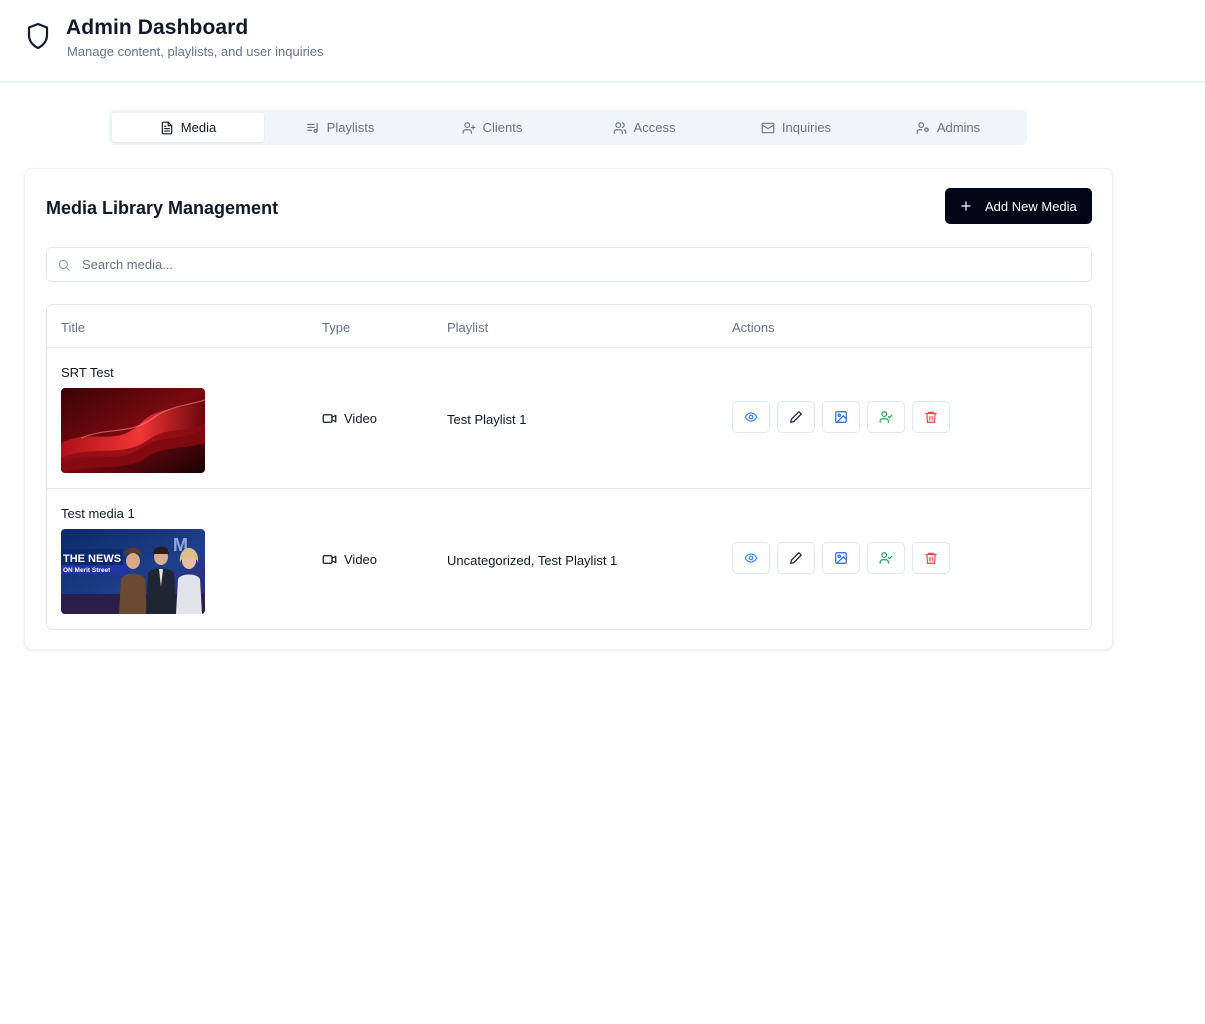 Image resolution: width=1205 pixels, height=1024 pixels. What do you see at coordinates (38, 36) in the screenshot?
I see `shield-icon` at bounding box center [38, 36].